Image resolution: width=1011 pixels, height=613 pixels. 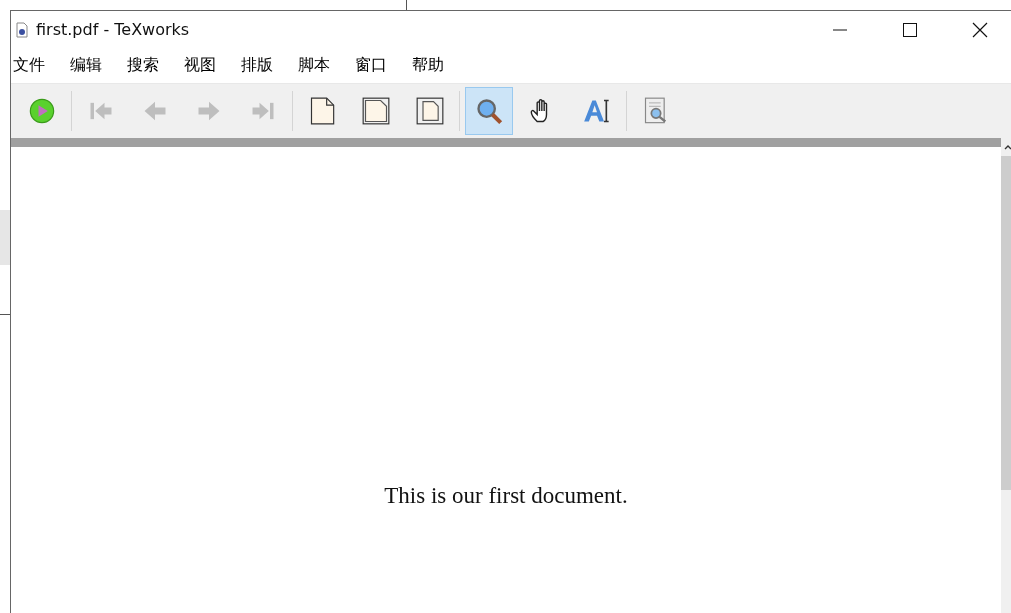 What do you see at coordinates (506, 496) in the screenshot?
I see `document-text: This is our first document.` at bounding box center [506, 496].